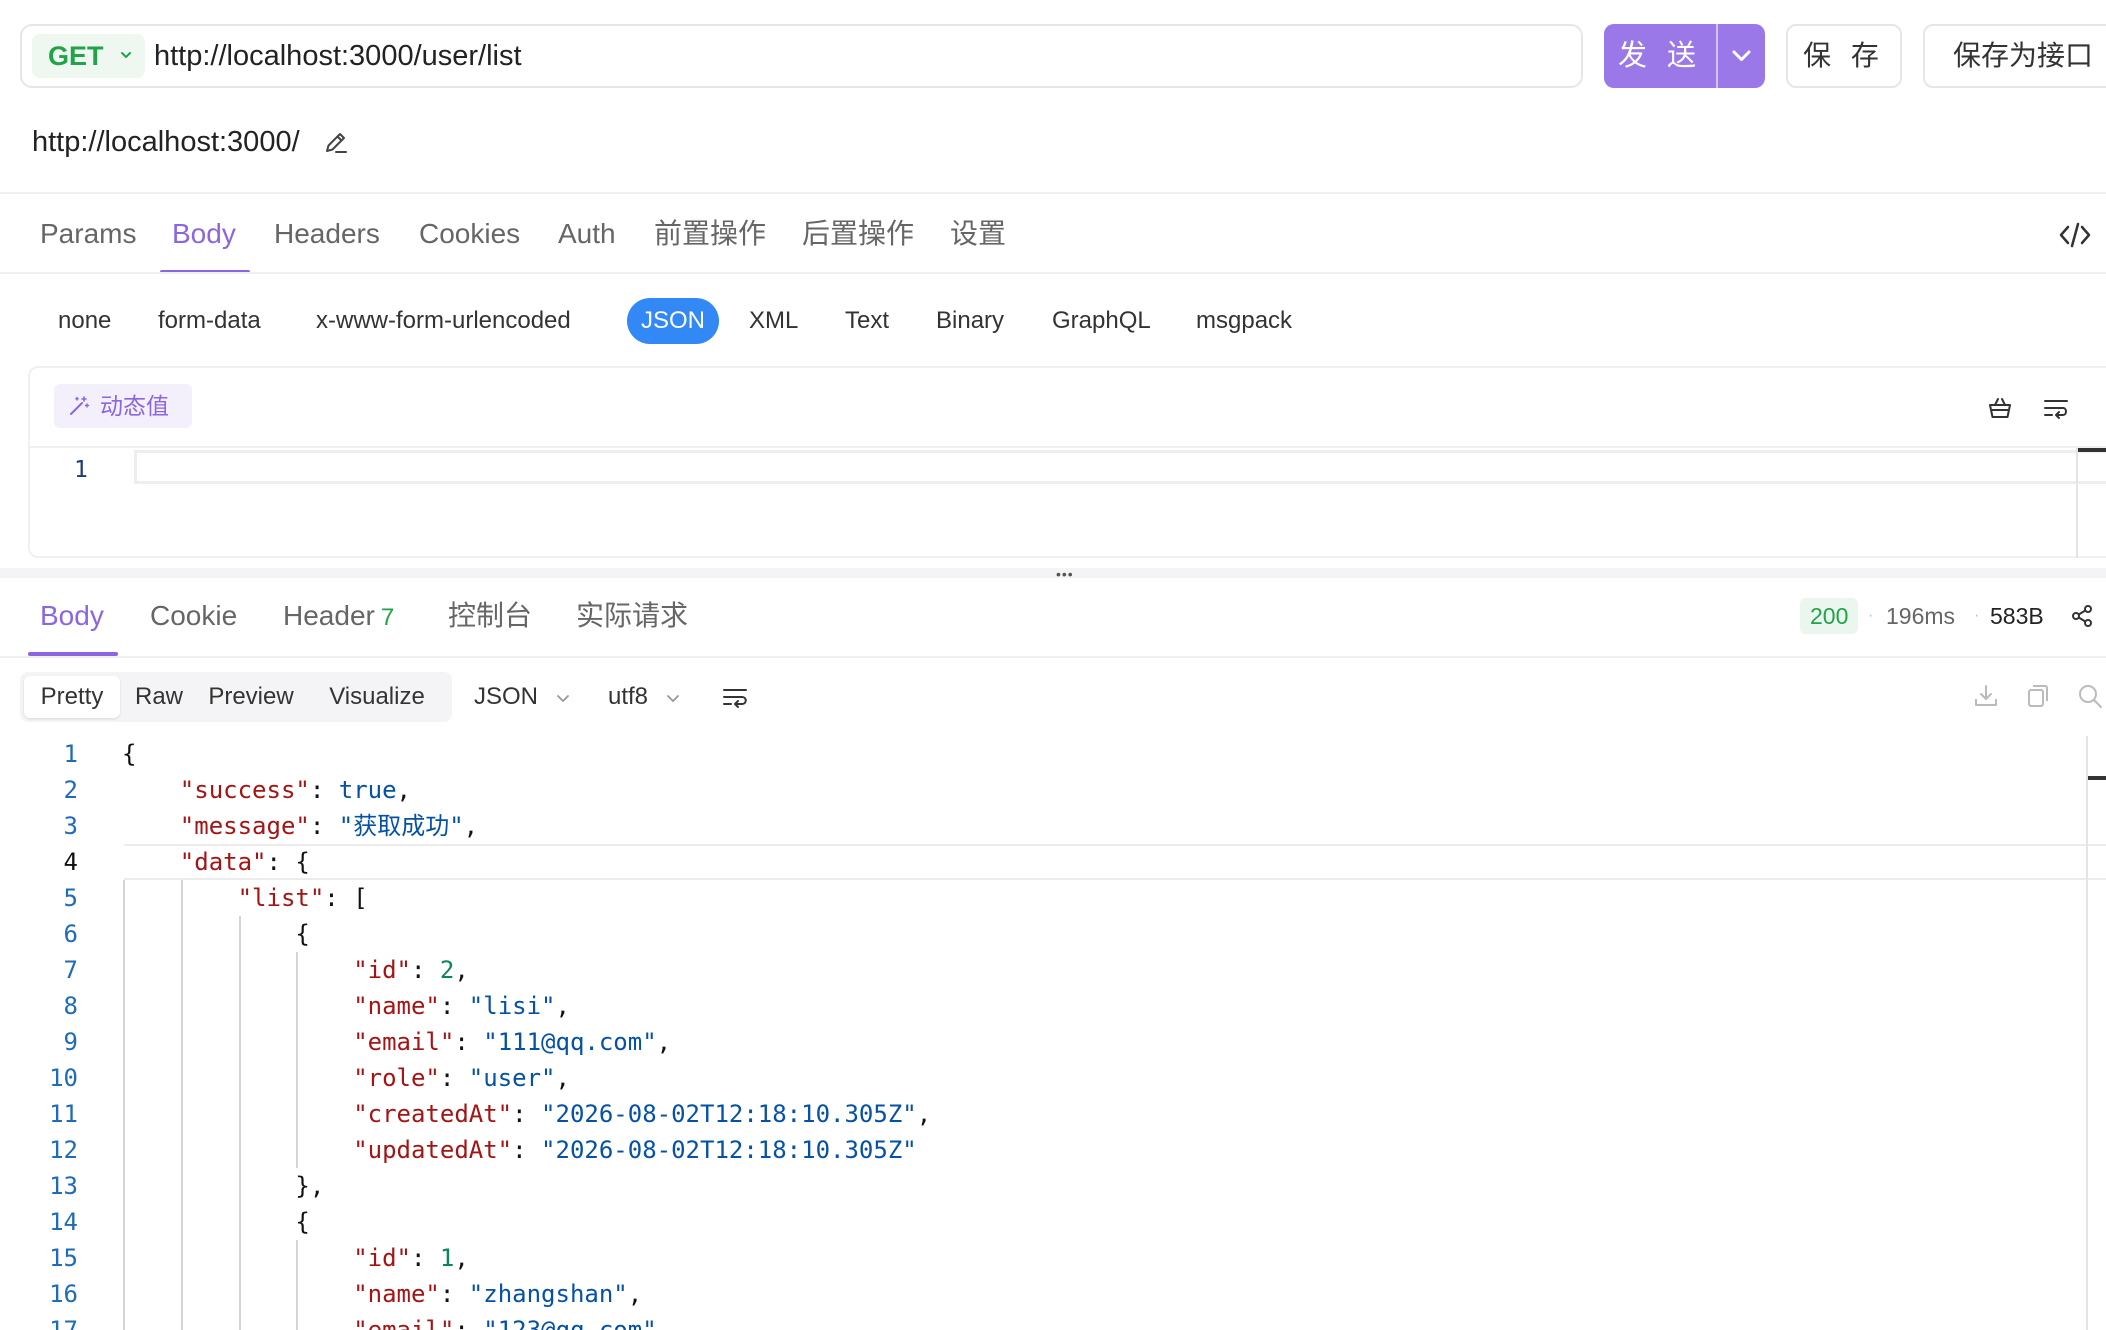  I want to click on base-url: http://localhost:3000/, so click(166, 142).